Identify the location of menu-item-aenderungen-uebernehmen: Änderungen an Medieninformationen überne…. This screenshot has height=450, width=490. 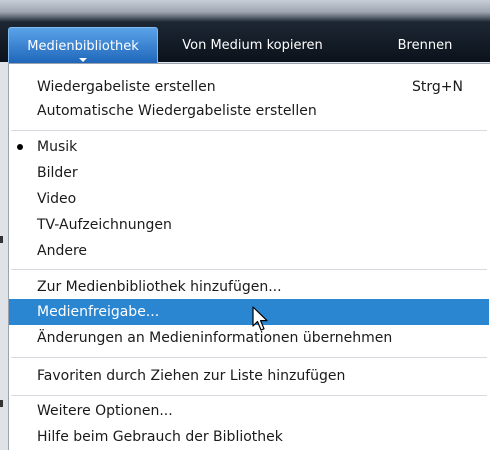
(249, 338).